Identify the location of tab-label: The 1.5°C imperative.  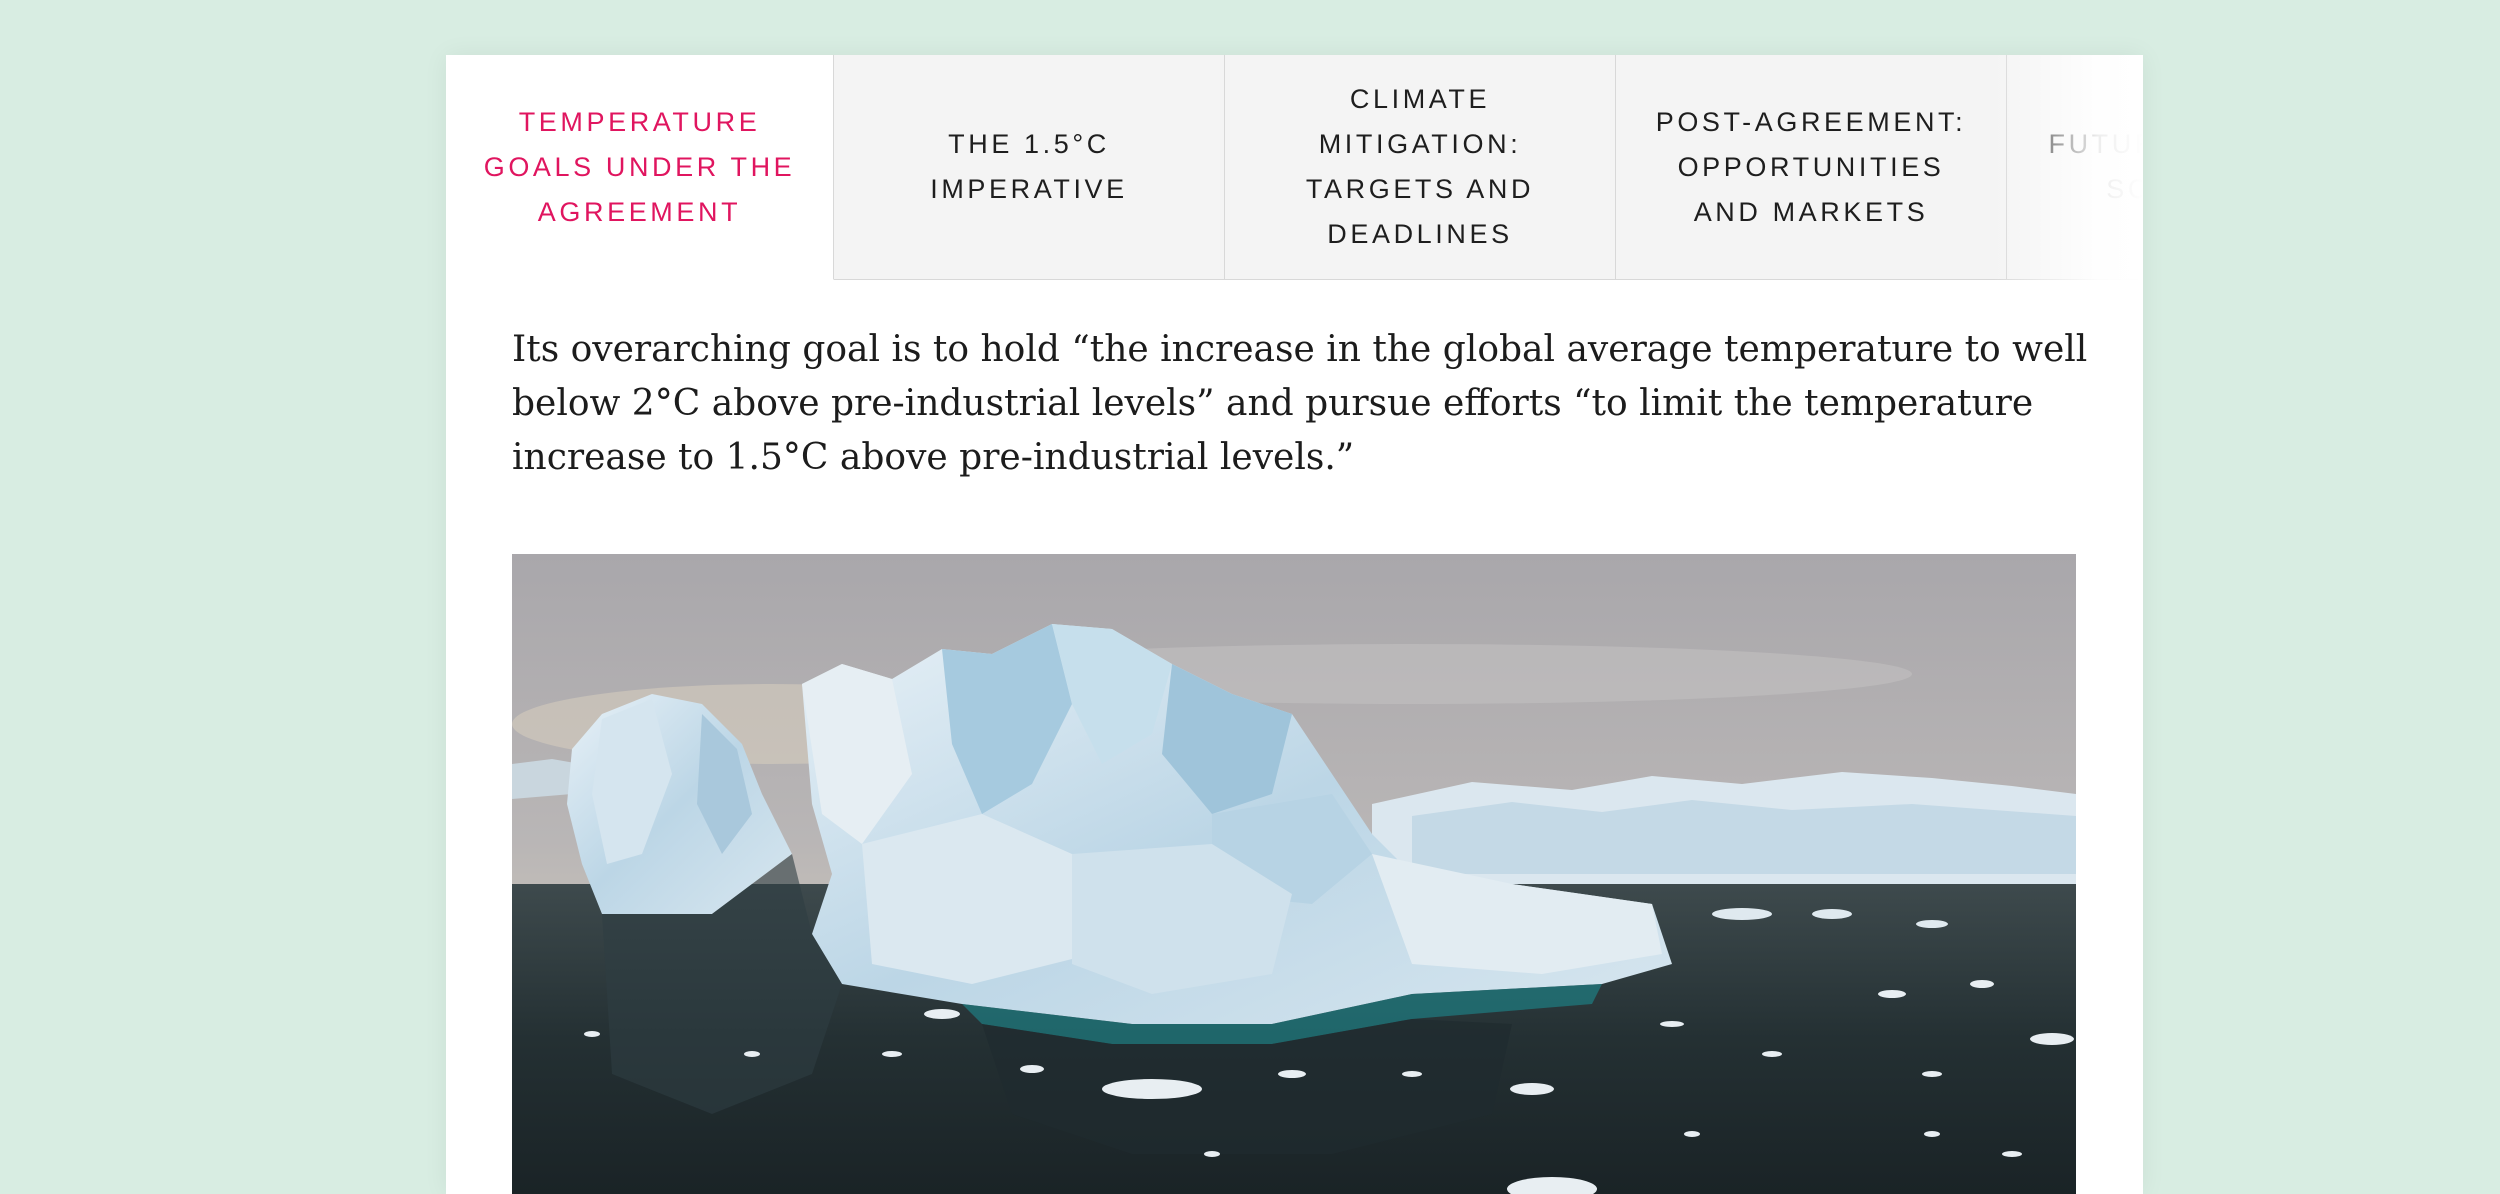
(1029, 166).